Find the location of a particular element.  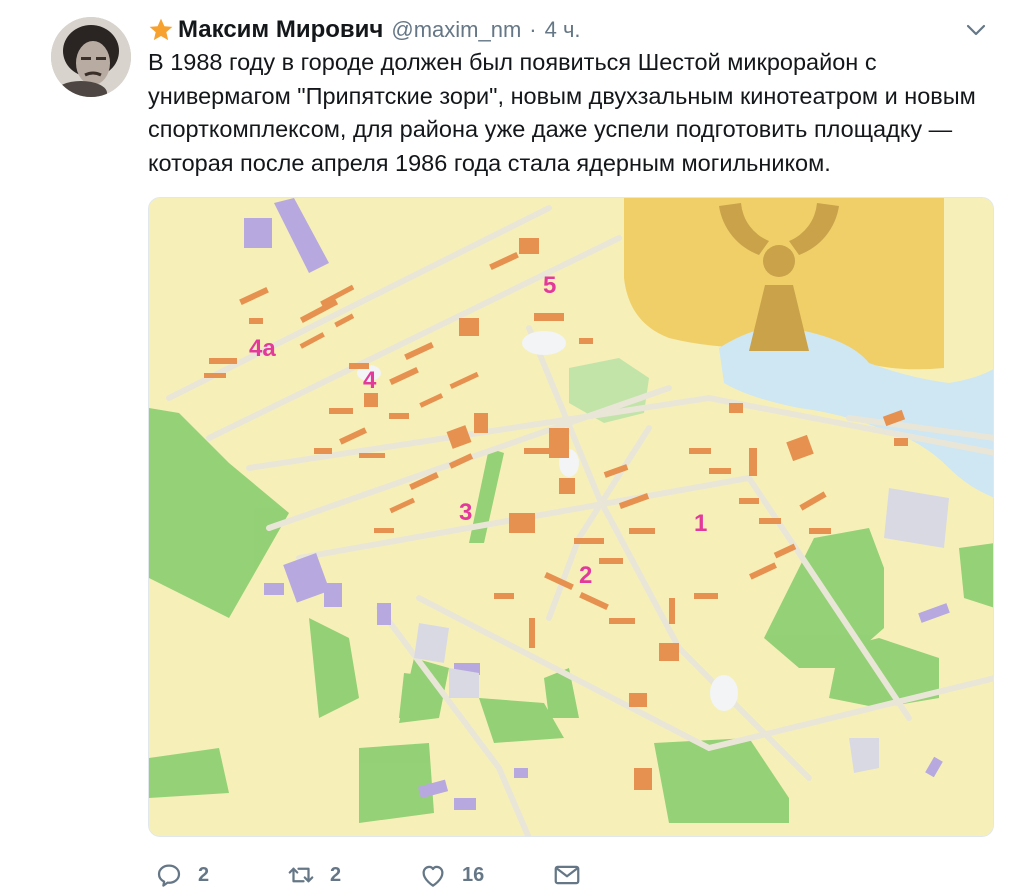

retweet-count: 2 is located at coordinates (336, 874).